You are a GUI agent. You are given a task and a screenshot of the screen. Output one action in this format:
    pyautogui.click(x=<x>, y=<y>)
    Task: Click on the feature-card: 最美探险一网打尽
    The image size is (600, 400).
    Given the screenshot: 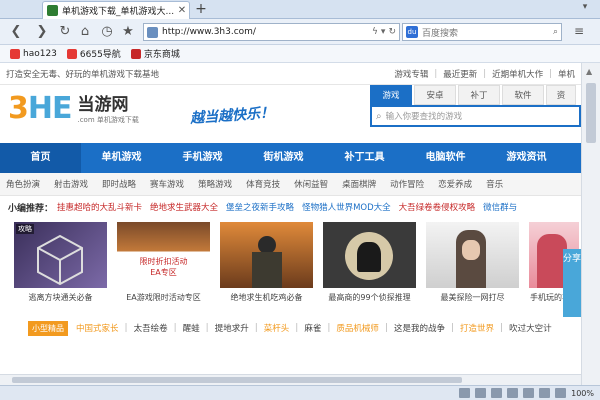 What is the action you would take?
    pyautogui.click(x=472, y=262)
    